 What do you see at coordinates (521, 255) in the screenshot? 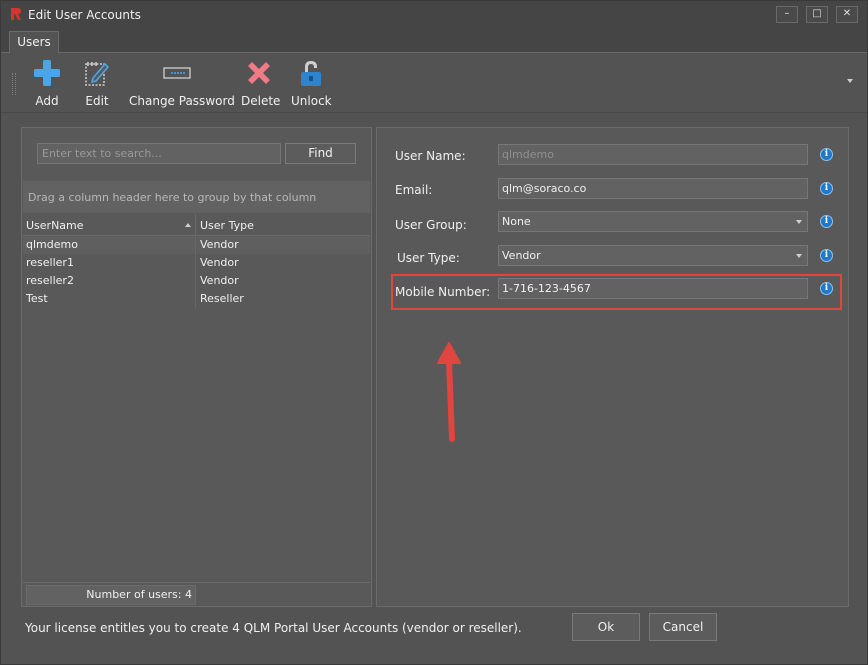
I see `user-type-value: Vendor` at bounding box center [521, 255].